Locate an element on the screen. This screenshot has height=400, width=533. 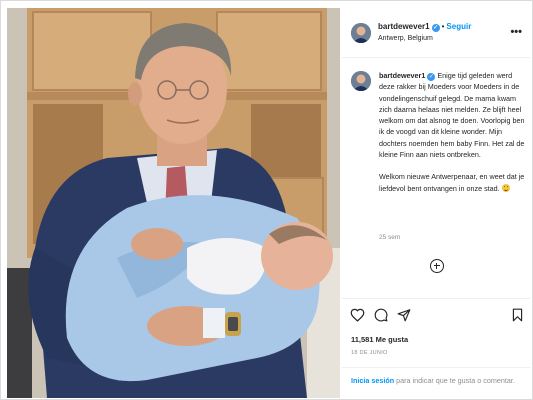
caption-time-ago: 25 sem is located at coordinates (389, 237).